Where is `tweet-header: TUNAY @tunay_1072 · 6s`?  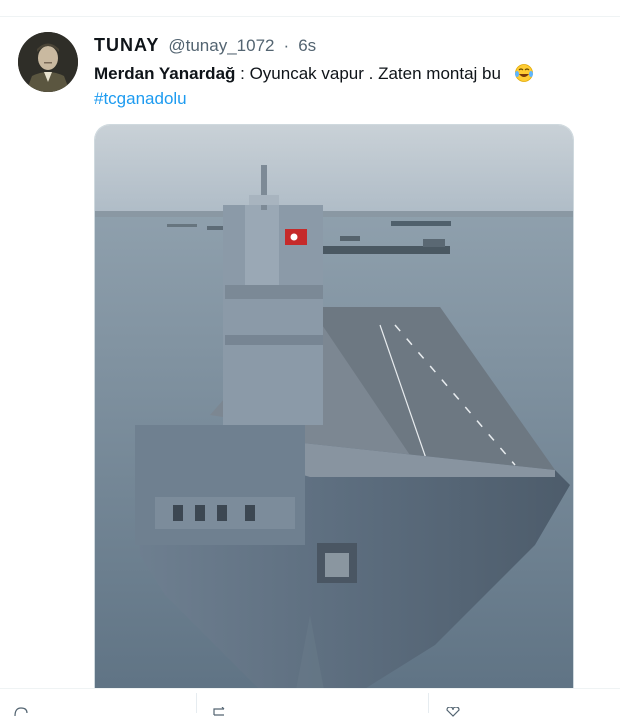 tweet-header: TUNAY @tunay_1072 · 6s is located at coordinates (205, 45).